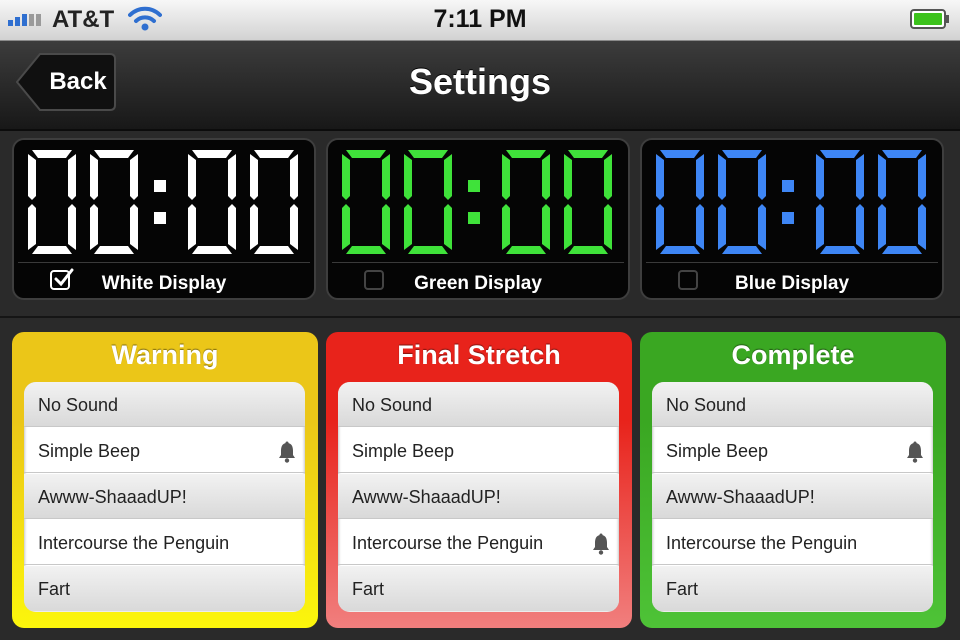 This screenshot has height=640, width=960. I want to click on display-option-white: White Display, so click(164, 219).